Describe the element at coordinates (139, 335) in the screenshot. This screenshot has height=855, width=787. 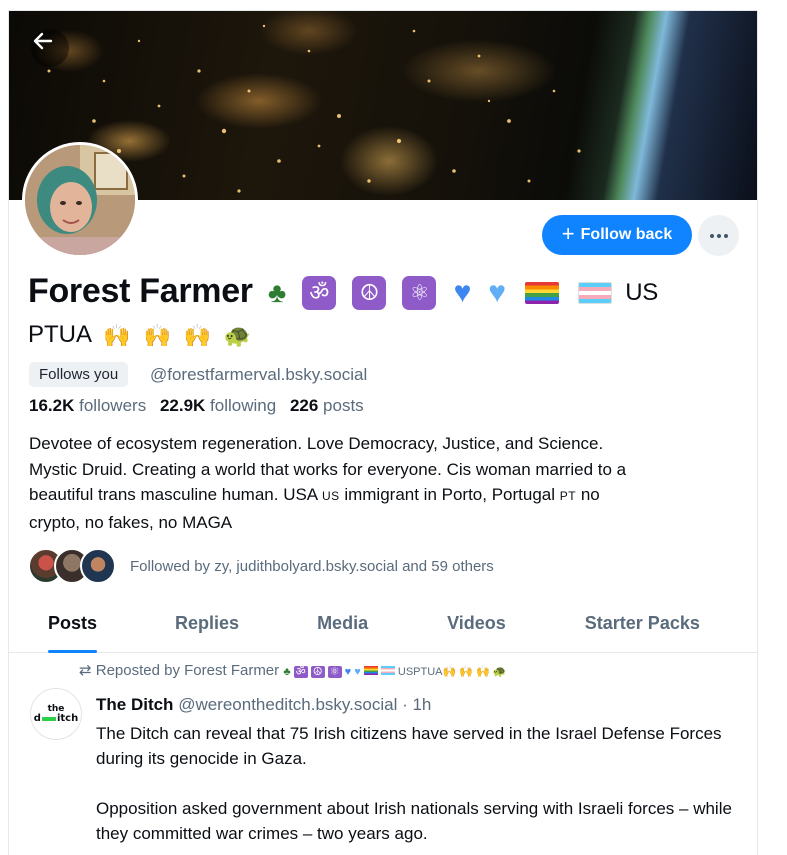
I see `display-name-line2: PTUA 🙌 🙌 🙌 🐢` at that location.